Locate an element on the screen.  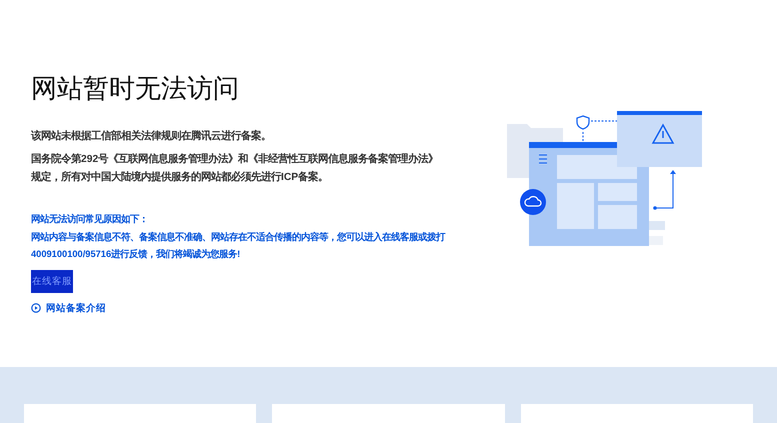
regulation-text: 国务院令第292号《互联网信息服务管理办法》和《非经营性互联网信息服务备案管理办法》 规定，所有对中国大陆境内提供服务的网站都必须先进行ICP备案。 is located at coordinates (234, 168).